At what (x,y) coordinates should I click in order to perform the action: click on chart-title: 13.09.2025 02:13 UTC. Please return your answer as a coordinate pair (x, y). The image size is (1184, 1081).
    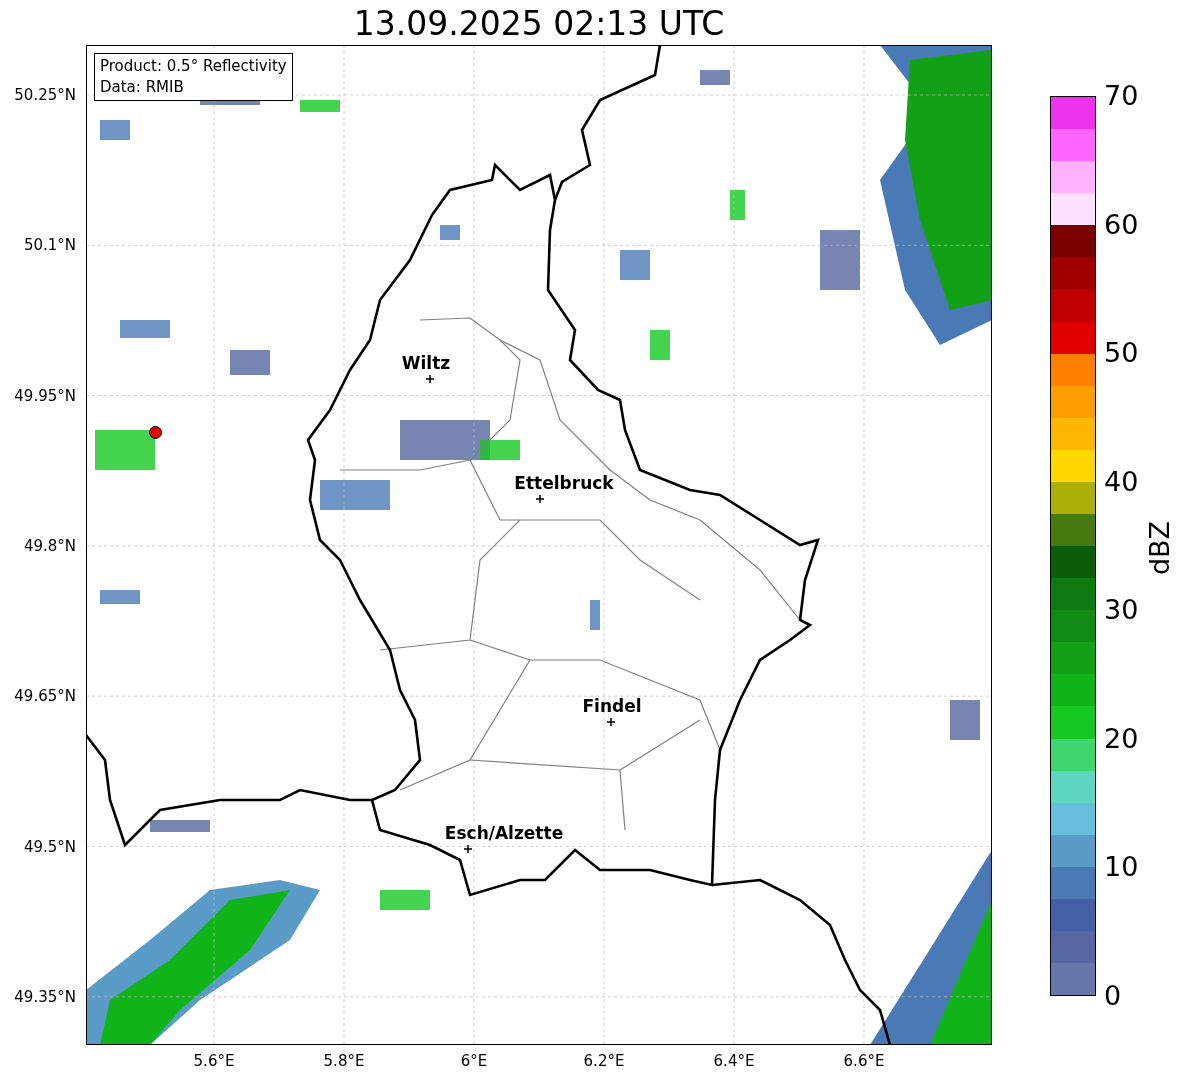
    Looking at the image, I should click on (539, 24).